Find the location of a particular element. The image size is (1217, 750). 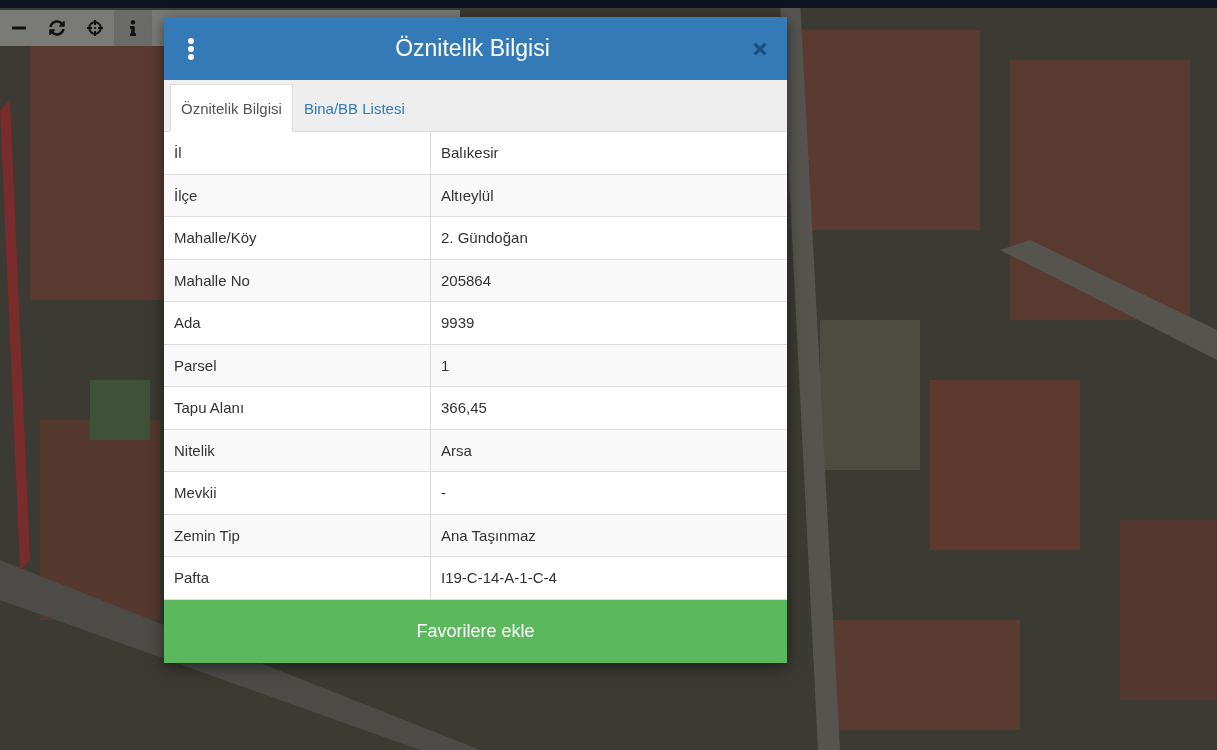

crosshair-icon is located at coordinates (95, 28).